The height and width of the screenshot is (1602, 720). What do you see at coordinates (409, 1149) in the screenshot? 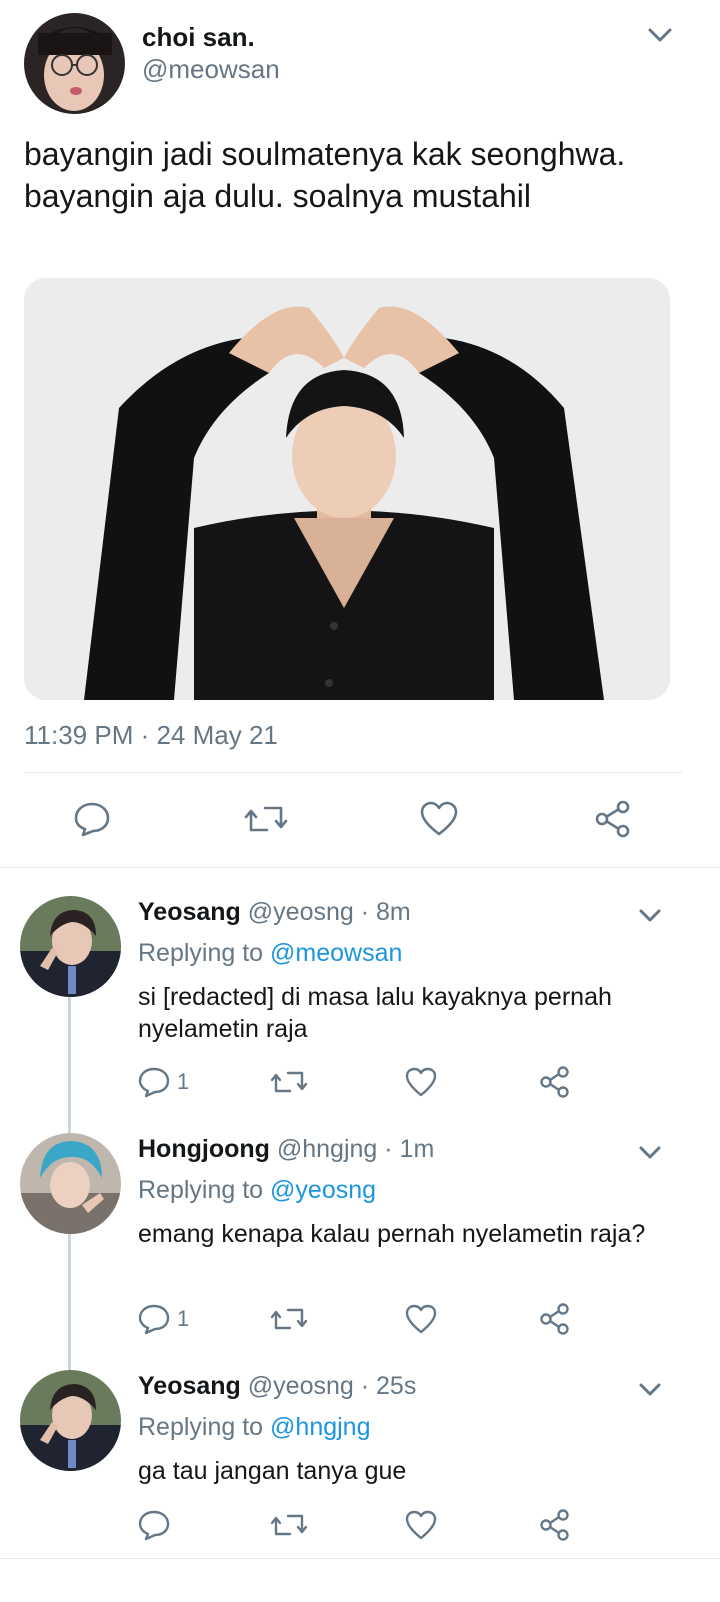
I see `reply-time: · 1m` at bounding box center [409, 1149].